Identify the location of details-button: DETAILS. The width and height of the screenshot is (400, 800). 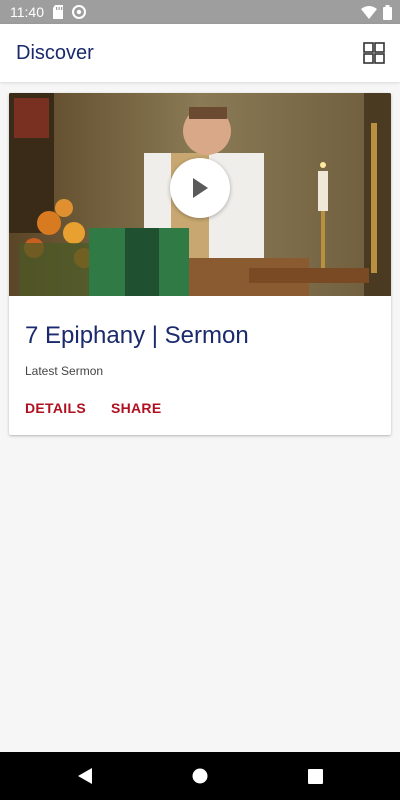
(55, 408).